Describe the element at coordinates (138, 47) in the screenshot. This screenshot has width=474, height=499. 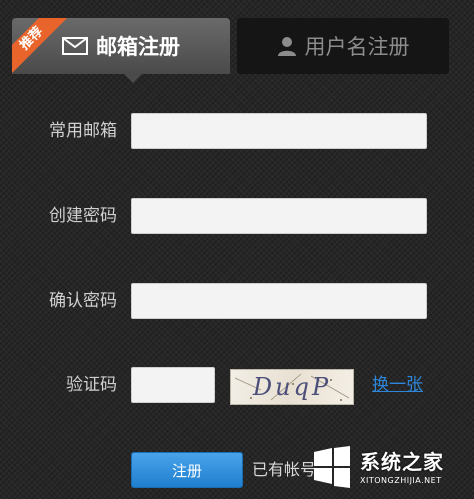
I see `tab-email-label: 邮箱注册` at that location.